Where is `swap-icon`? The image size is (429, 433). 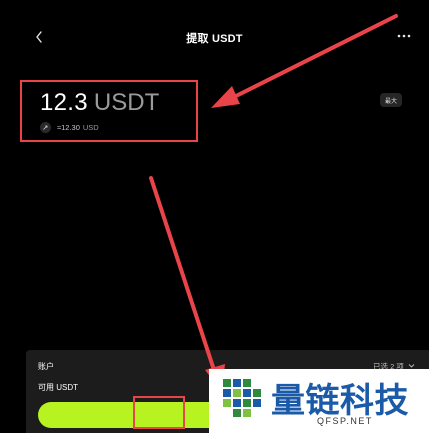
swap-icon is located at coordinates (45, 127).